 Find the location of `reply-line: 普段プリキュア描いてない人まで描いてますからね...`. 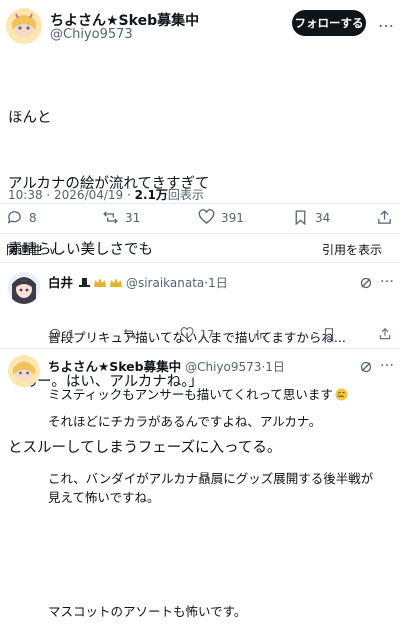

reply-line: 普段プリキュア描いてない人まで描いてますからね... is located at coordinates (197, 337).